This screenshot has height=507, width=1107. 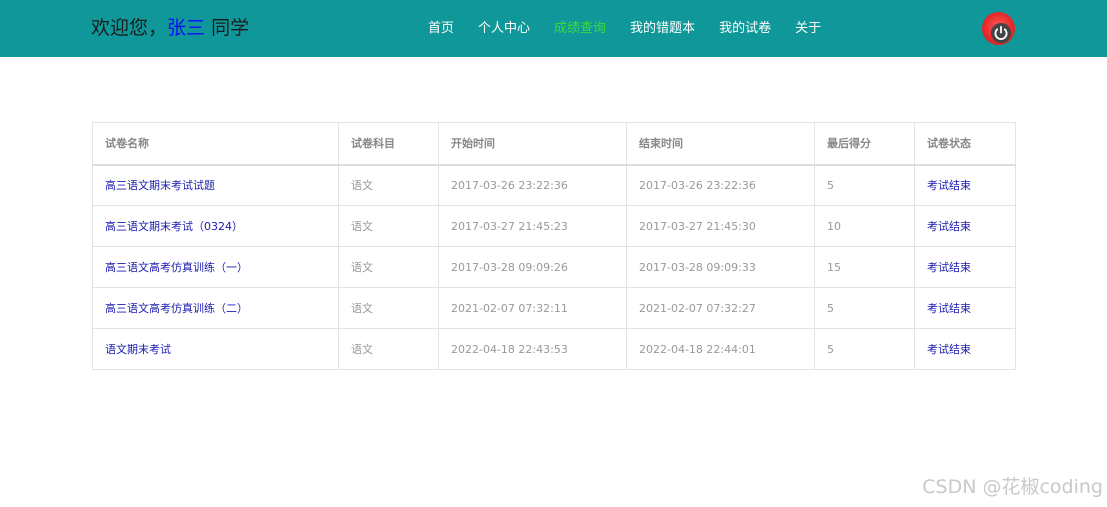 I want to click on start-time-cell: 2017-03-27 21:45:23, so click(x=532, y=226).